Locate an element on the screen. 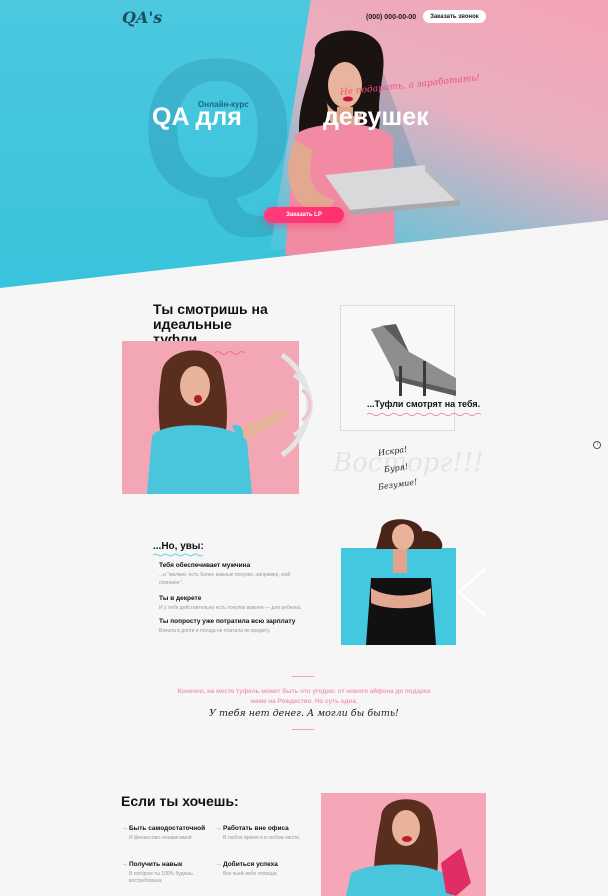 The height and width of the screenshot is (896, 608). logo: QA's is located at coordinates (142, 17).